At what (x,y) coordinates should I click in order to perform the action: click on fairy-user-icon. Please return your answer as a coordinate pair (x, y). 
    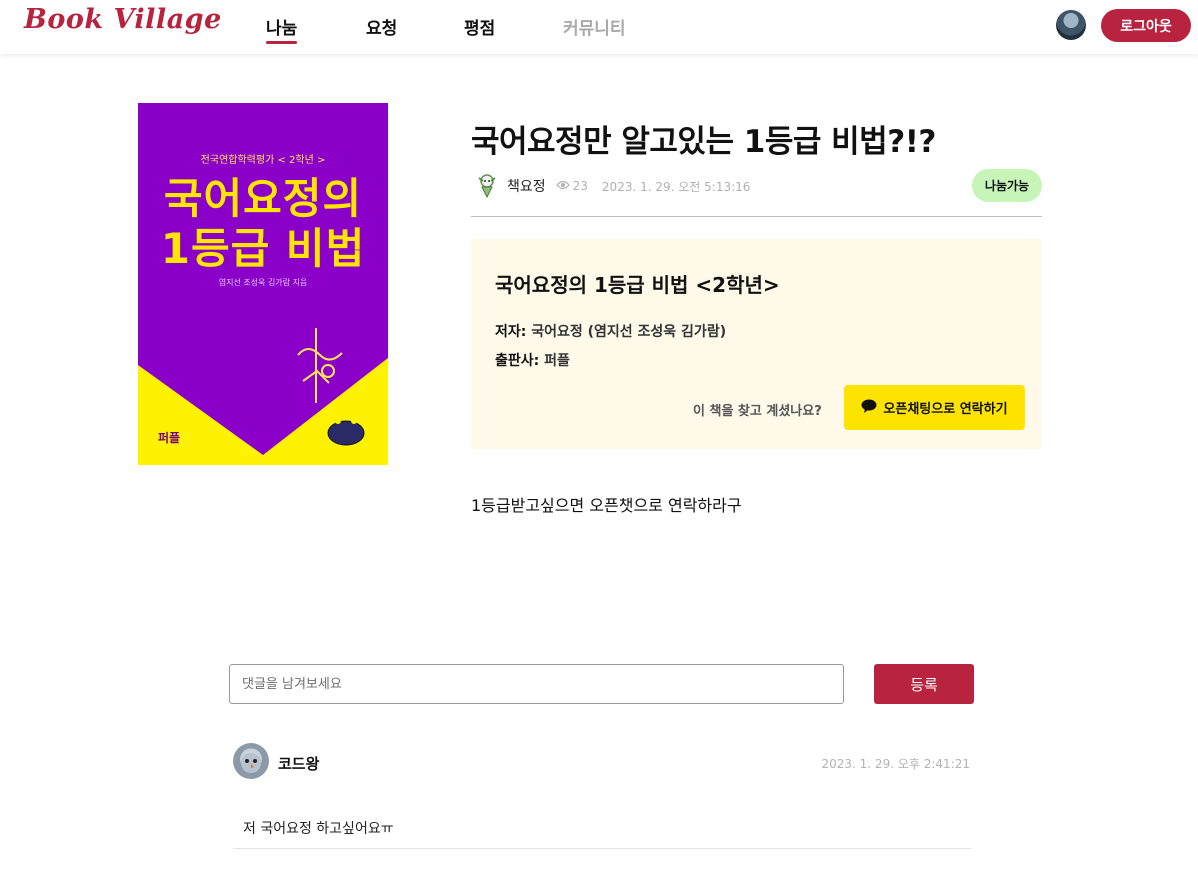
    Looking at the image, I should click on (487, 186).